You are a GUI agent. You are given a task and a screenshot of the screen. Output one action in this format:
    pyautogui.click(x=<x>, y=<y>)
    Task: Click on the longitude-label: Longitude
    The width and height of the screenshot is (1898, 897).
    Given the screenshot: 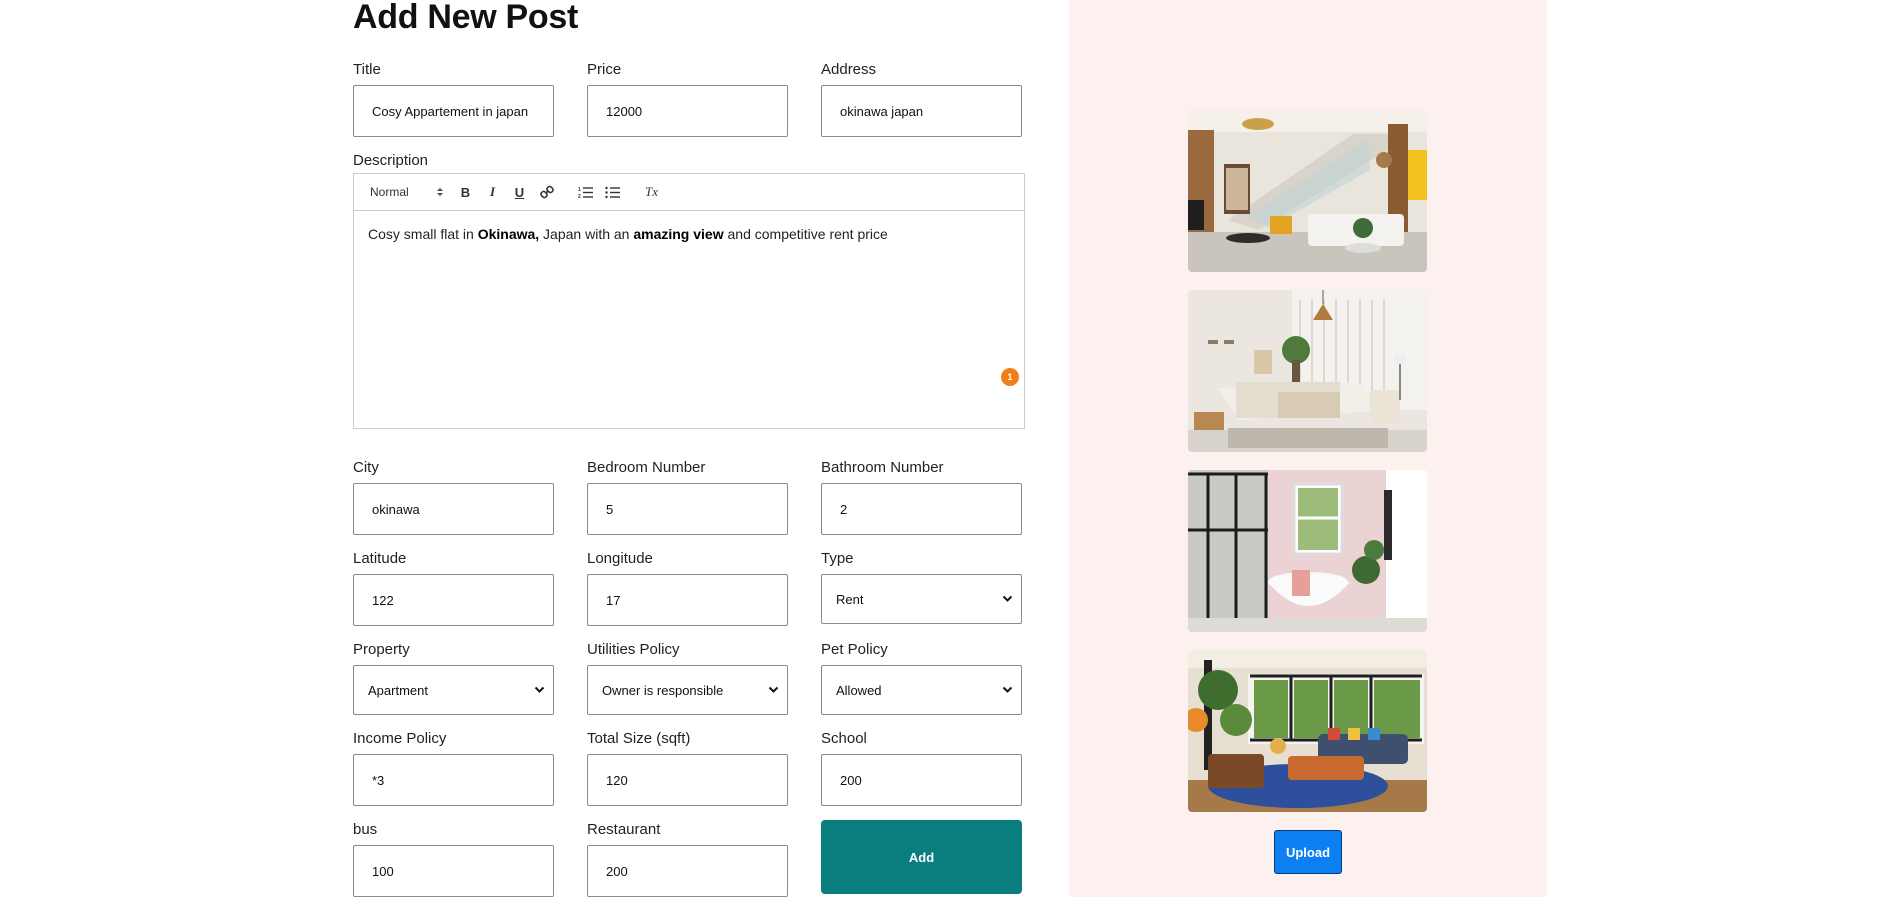 What is the action you would take?
    pyautogui.click(x=620, y=558)
    